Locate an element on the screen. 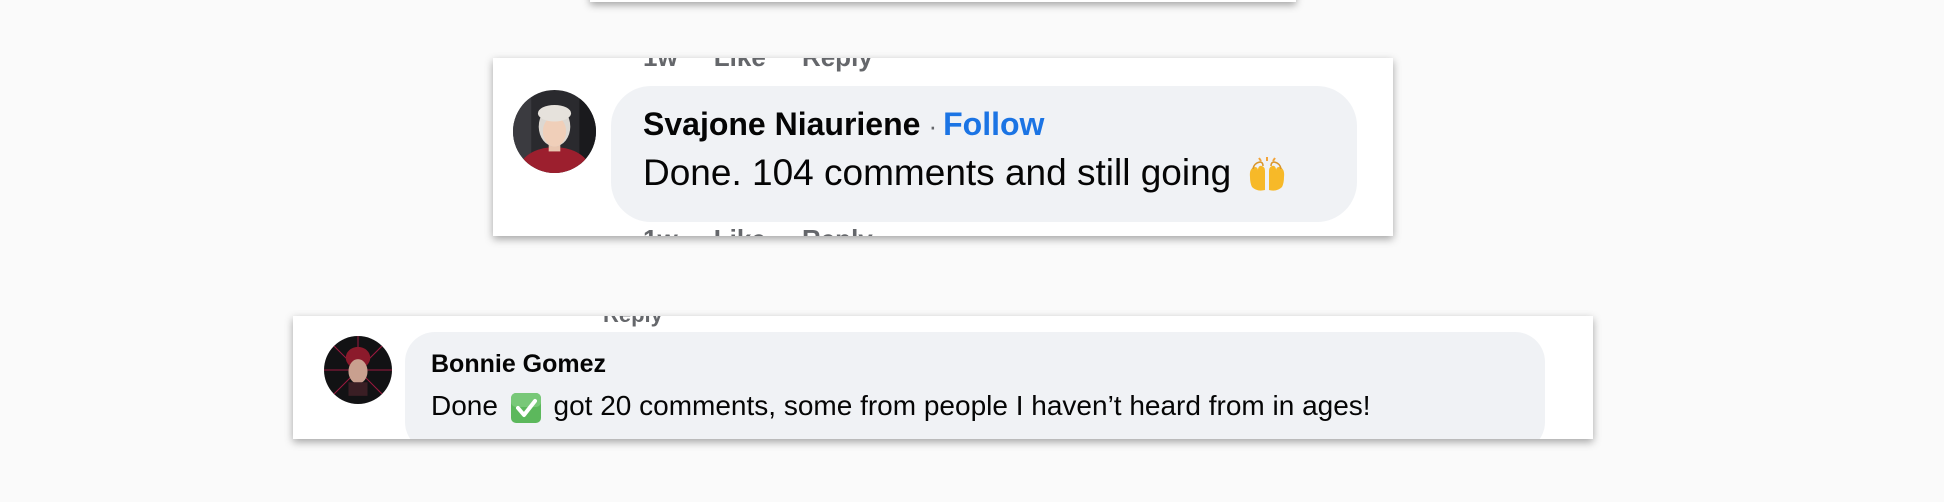 The width and height of the screenshot is (1944, 502). comment-header: Svajone Niauriene · Follow is located at coordinates (843, 124).